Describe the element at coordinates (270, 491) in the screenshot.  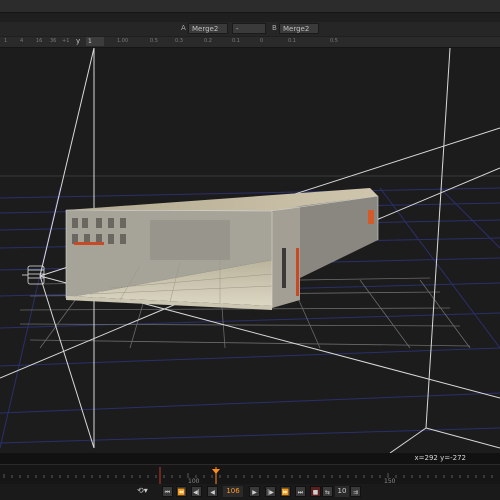
I see `step-forward-button: |▶` at that location.